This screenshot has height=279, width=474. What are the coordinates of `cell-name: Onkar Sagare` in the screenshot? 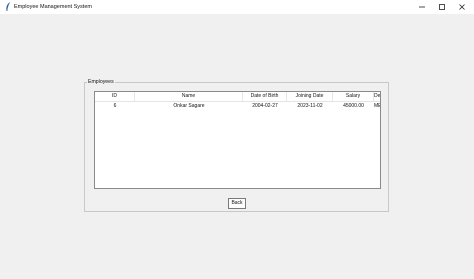 It's located at (189, 106).